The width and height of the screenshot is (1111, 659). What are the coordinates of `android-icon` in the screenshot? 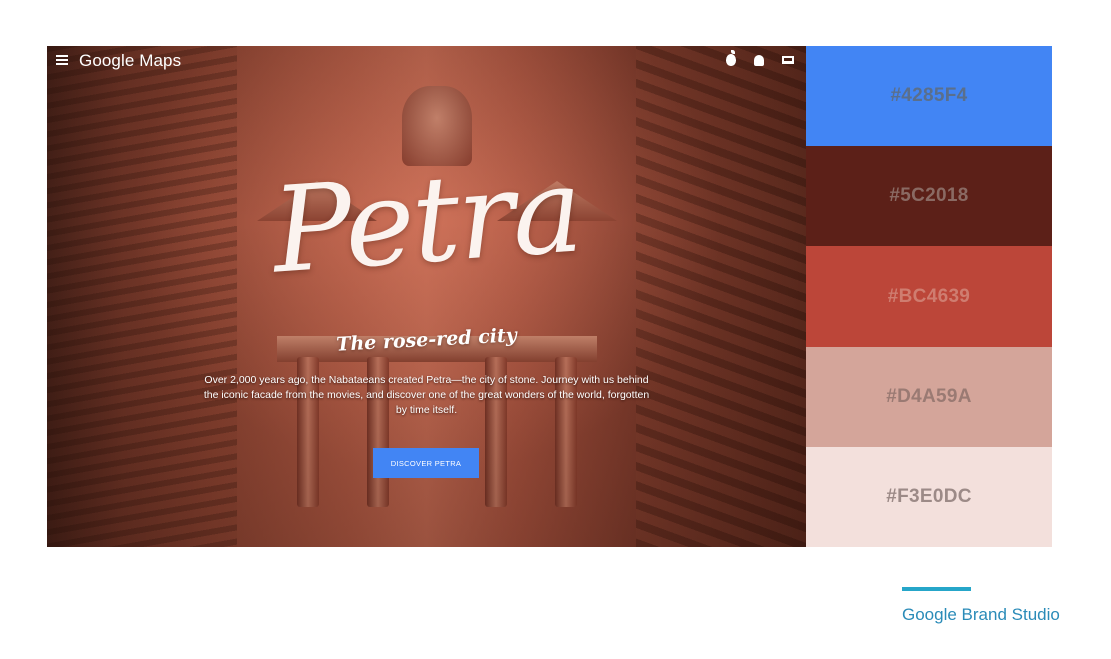 It's located at (759, 60).